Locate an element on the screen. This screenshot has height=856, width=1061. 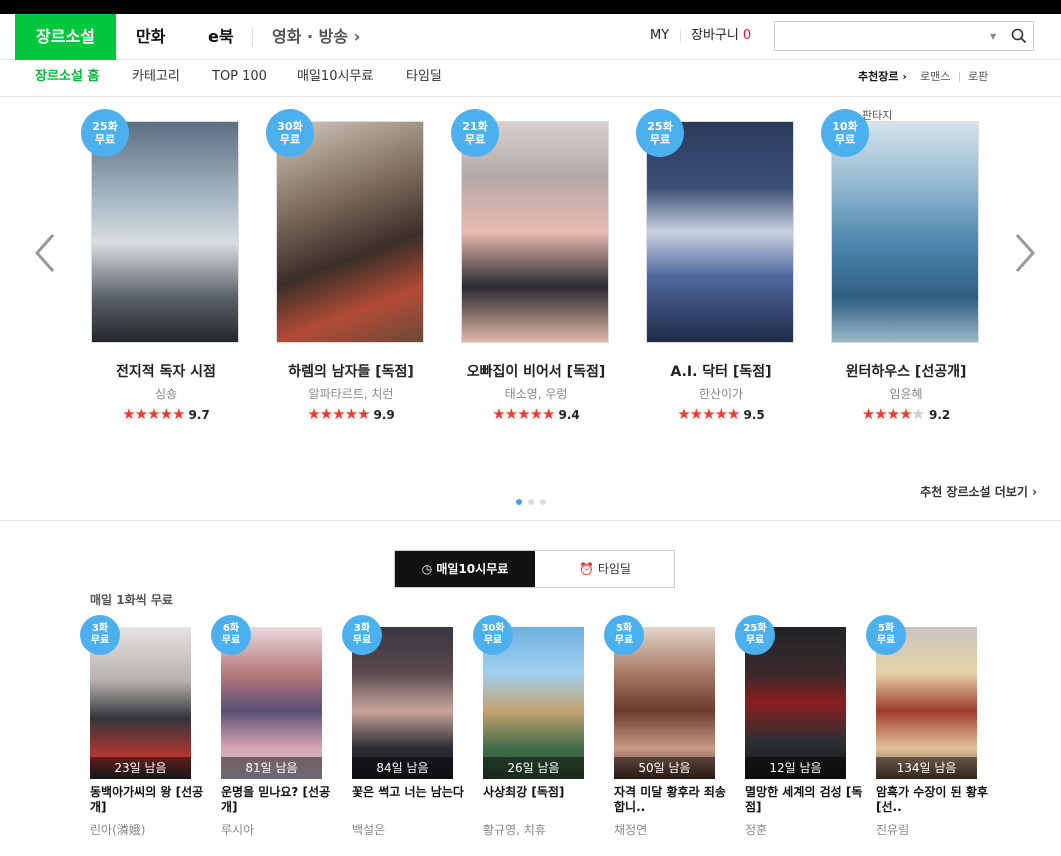
book-author: 루시아 is located at coordinates (238, 830).